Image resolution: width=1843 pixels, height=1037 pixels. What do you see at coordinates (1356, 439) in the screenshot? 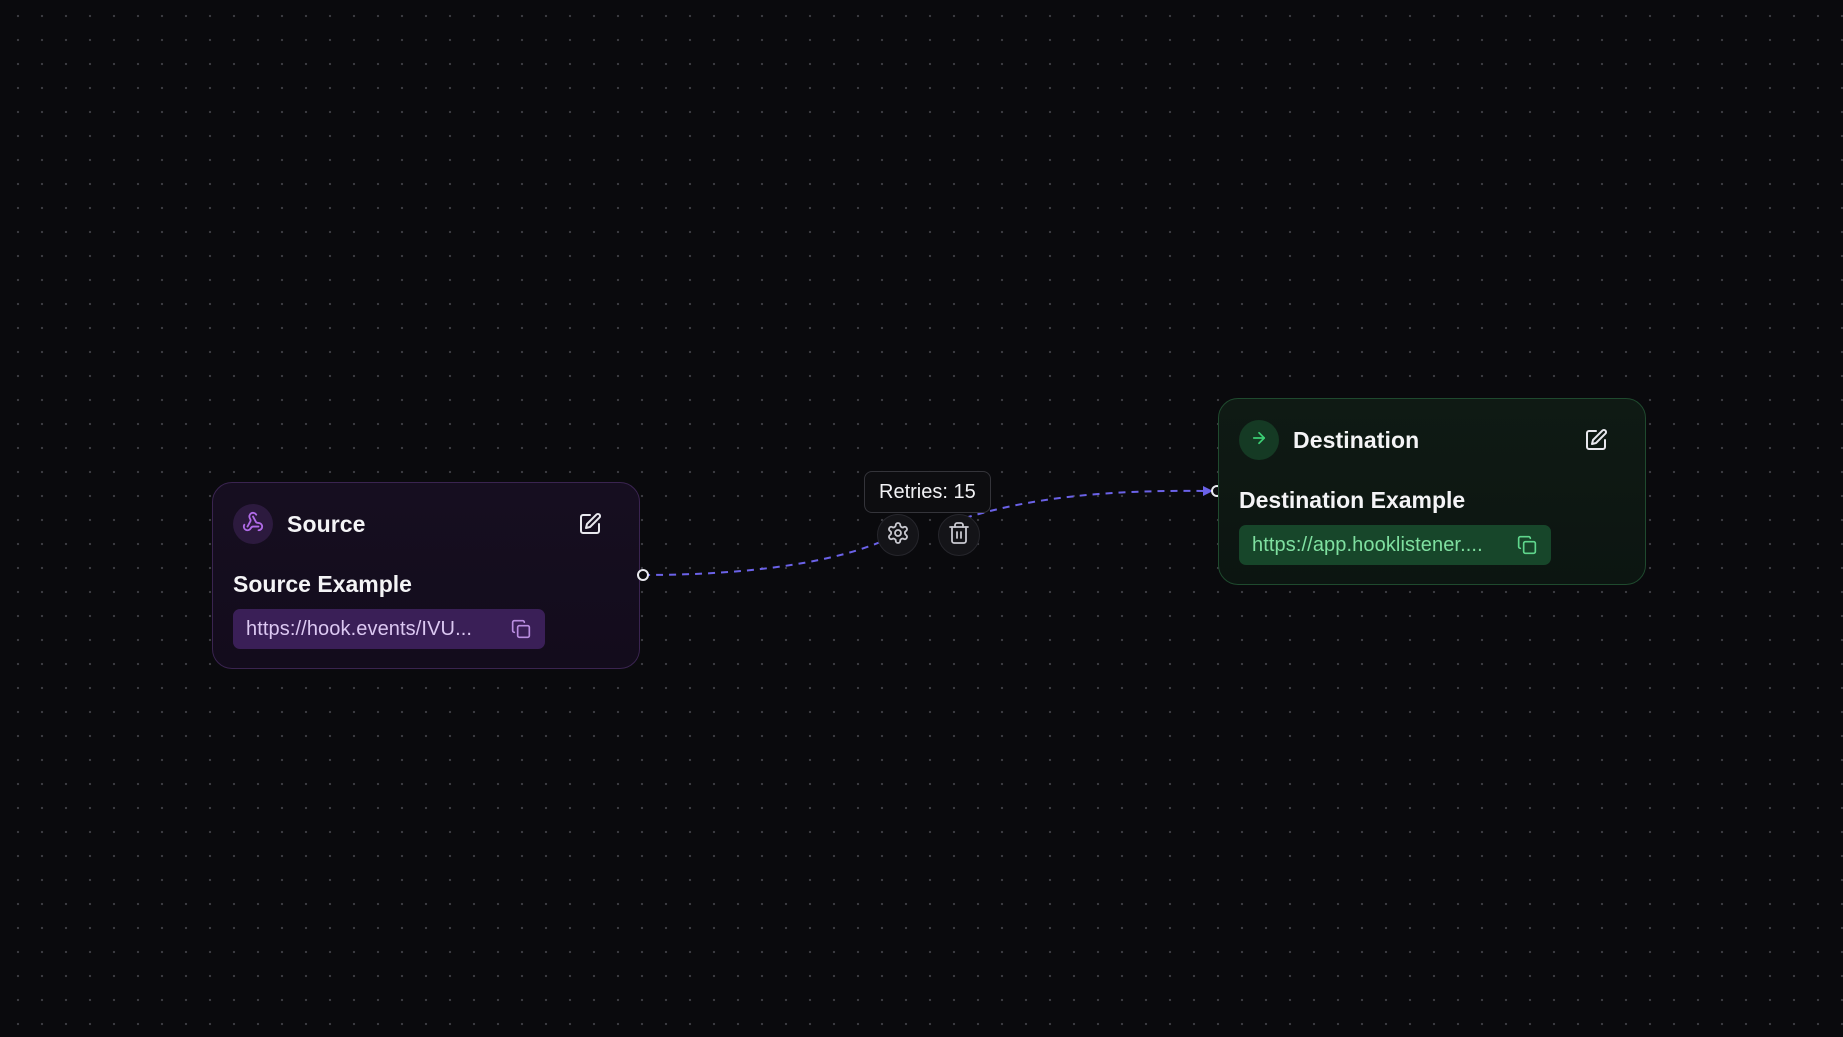
I see `destination-type-label: Destination` at bounding box center [1356, 439].